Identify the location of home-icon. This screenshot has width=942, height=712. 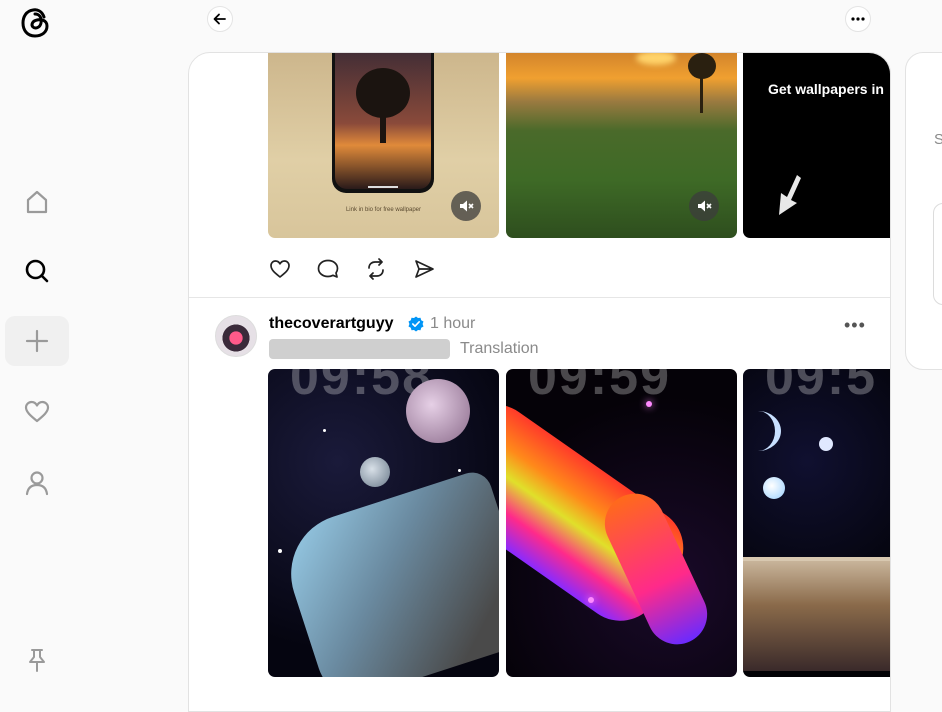
(37, 202).